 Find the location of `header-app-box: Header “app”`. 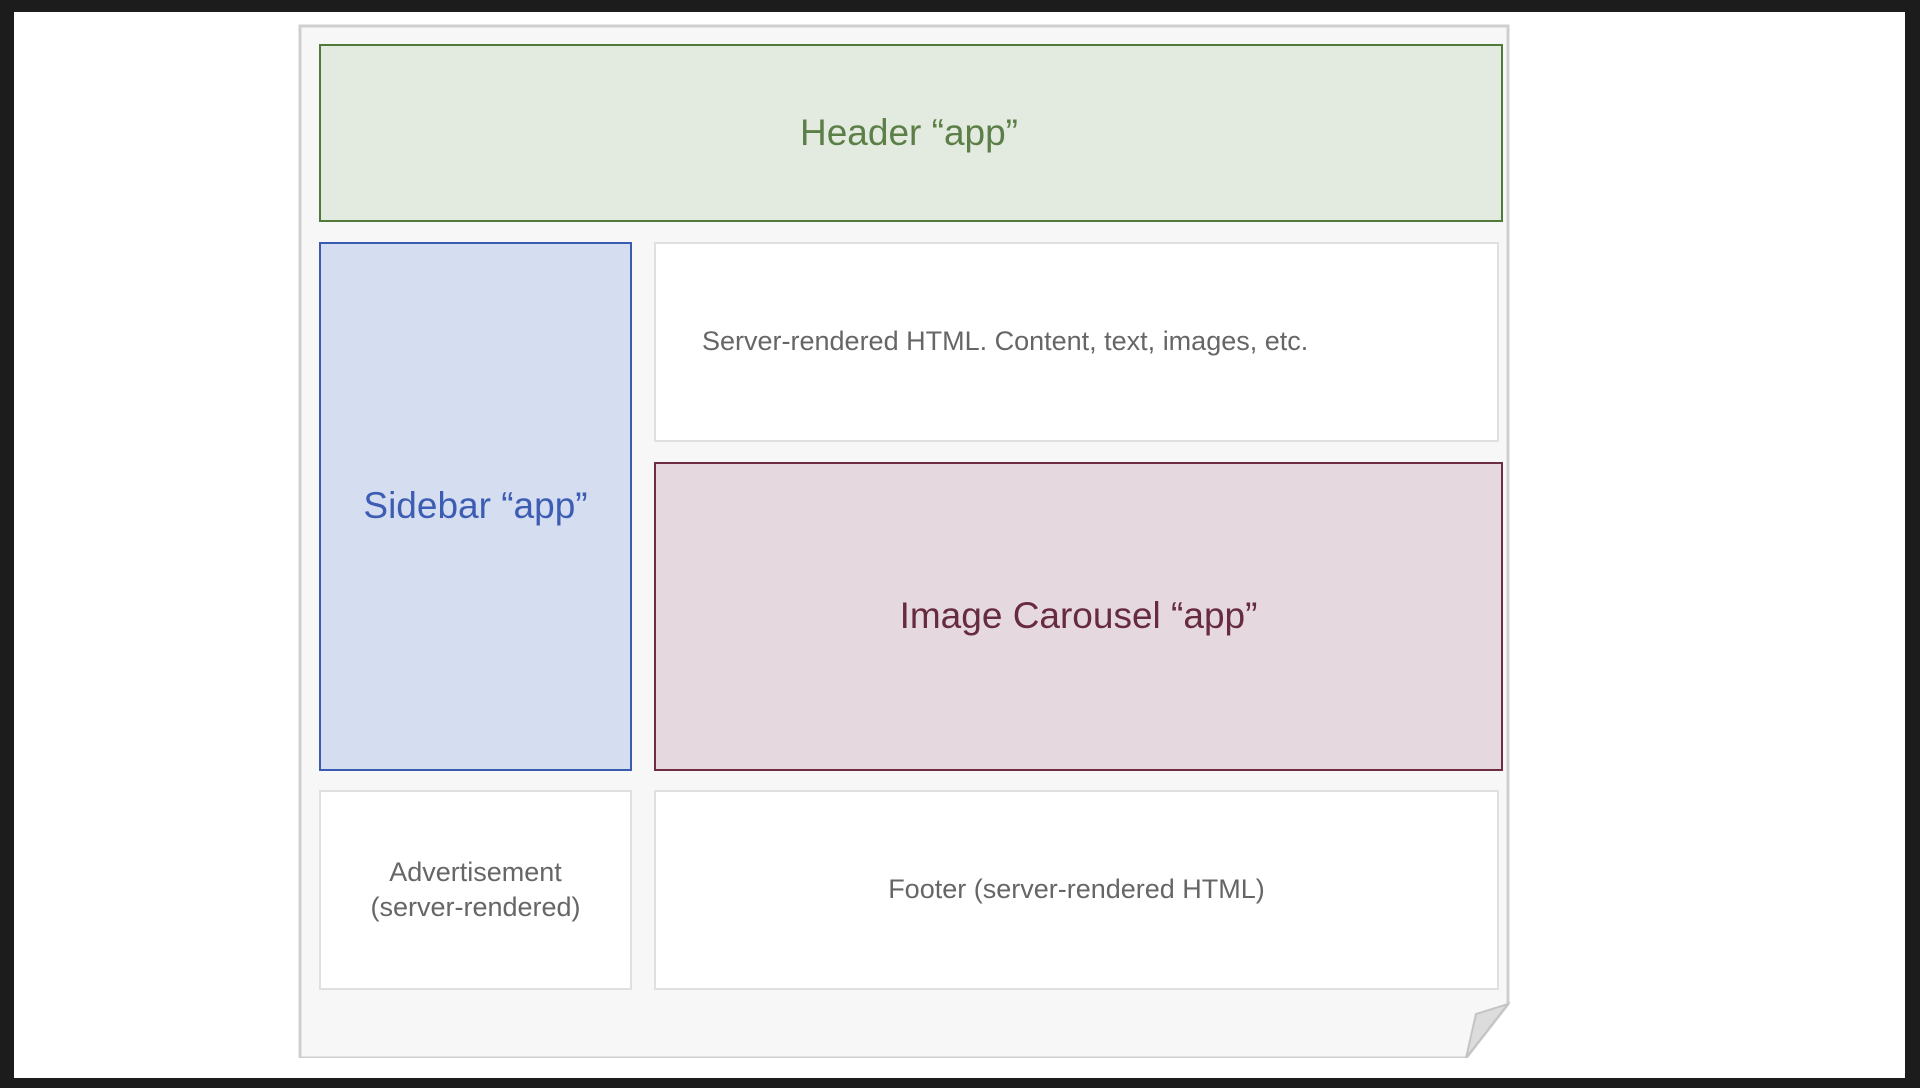

header-app-box: Header “app” is located at coordinates (911, 133).